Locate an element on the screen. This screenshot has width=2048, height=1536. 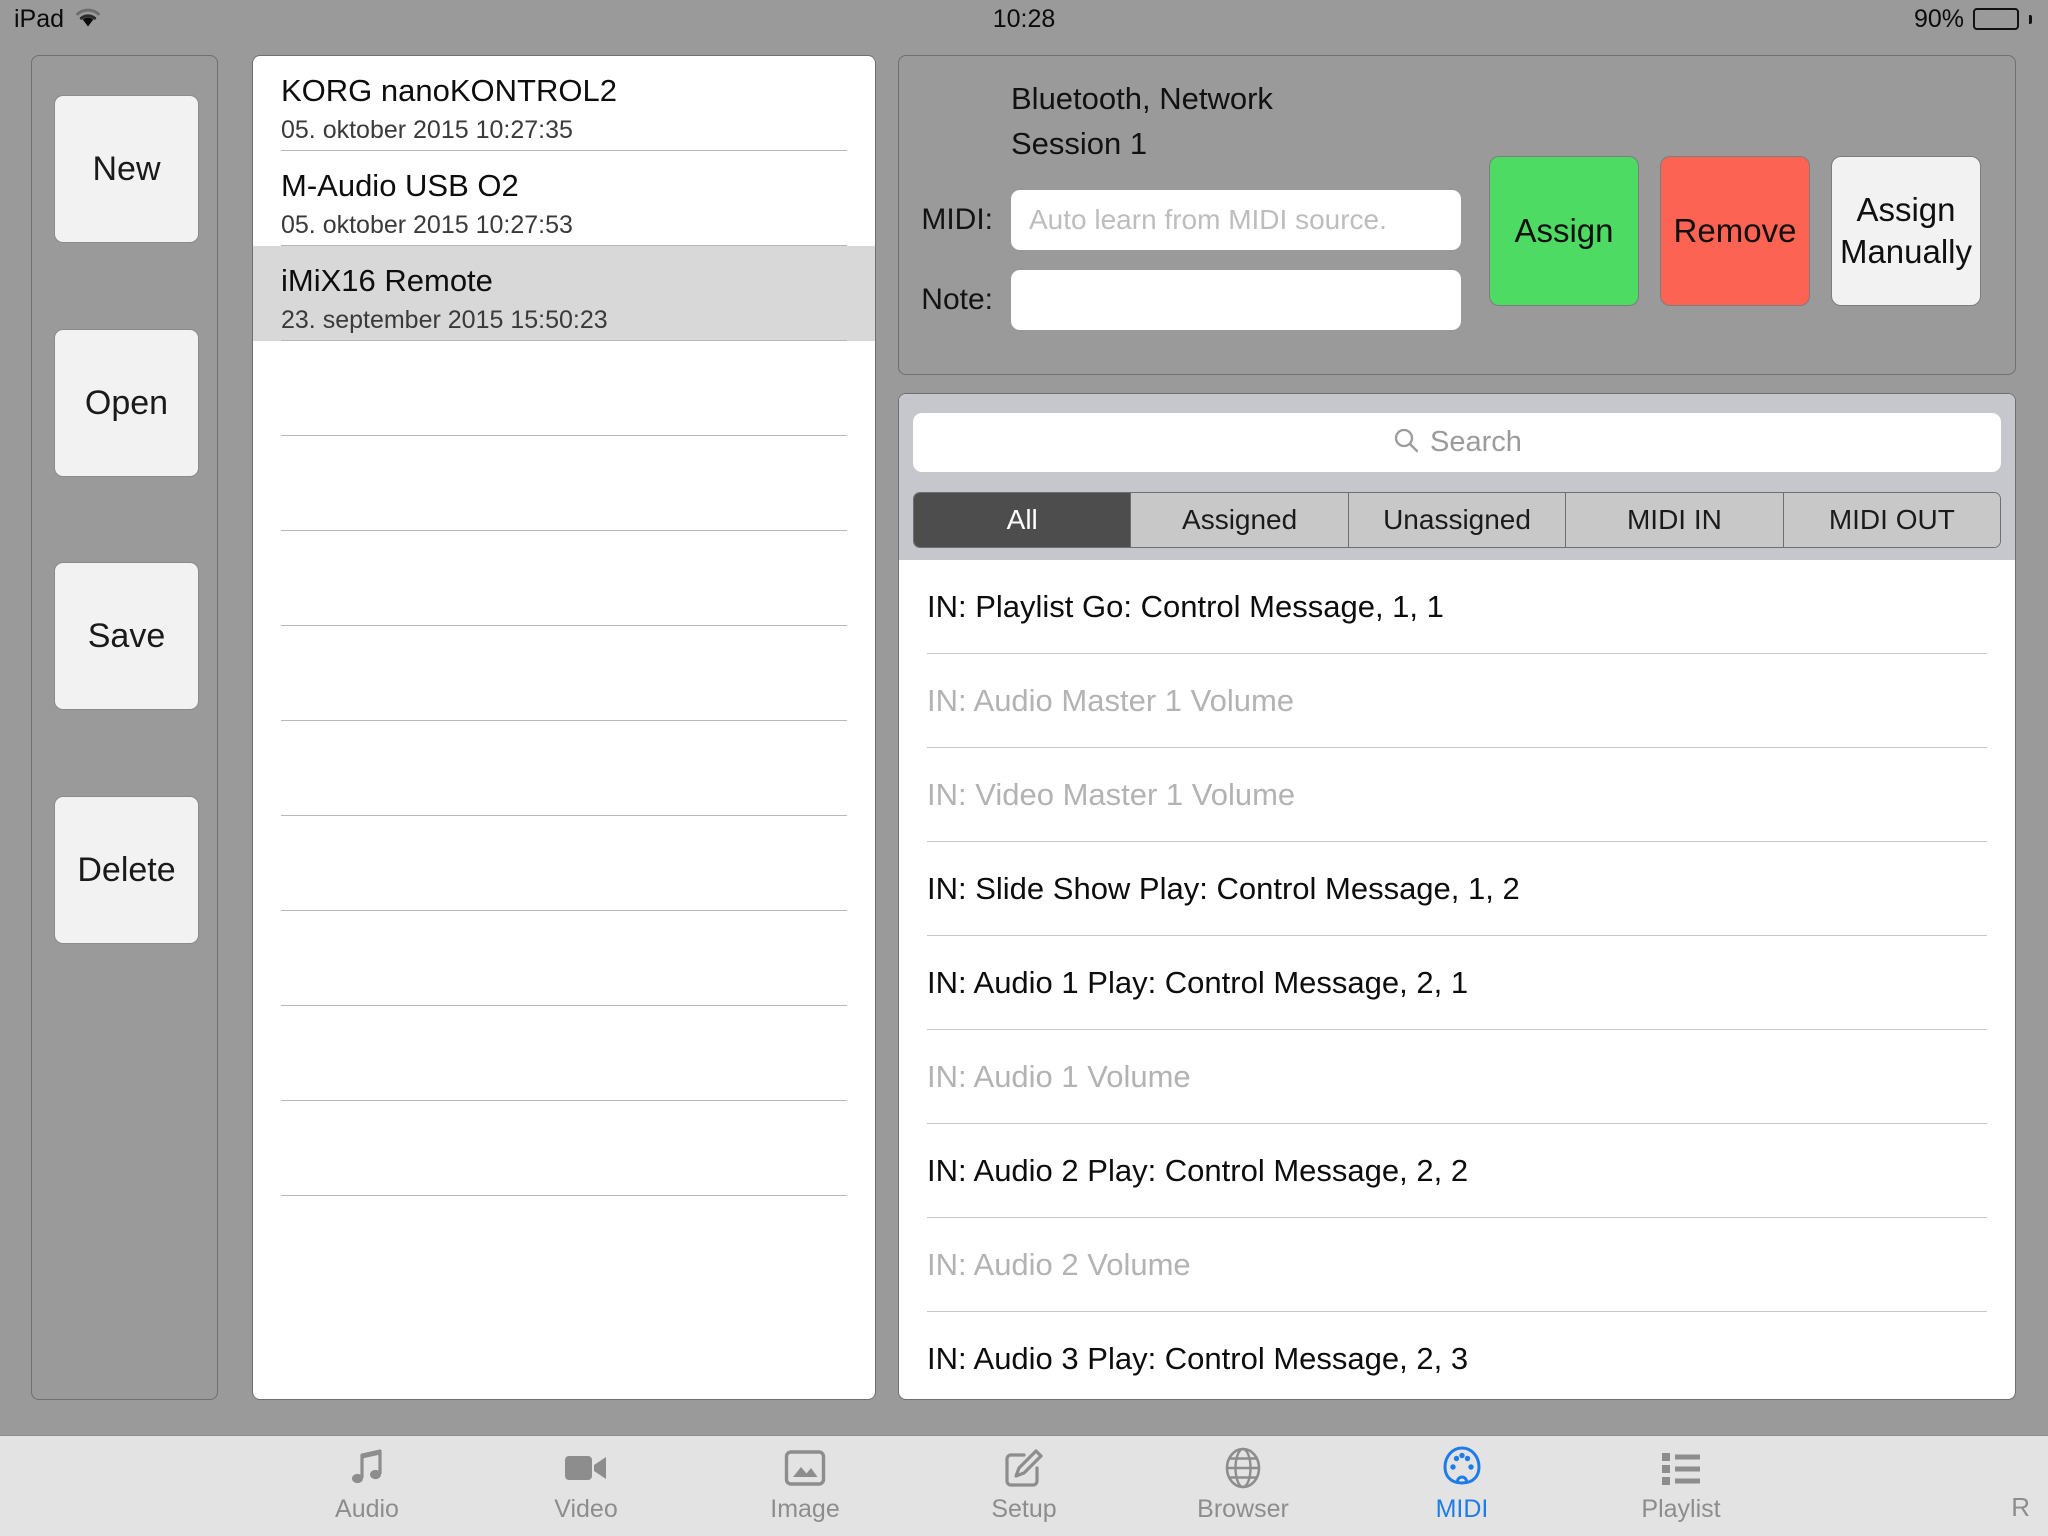
device-date: 05. oktober 2015 10:27:53 is located at coordinates (427, 225).